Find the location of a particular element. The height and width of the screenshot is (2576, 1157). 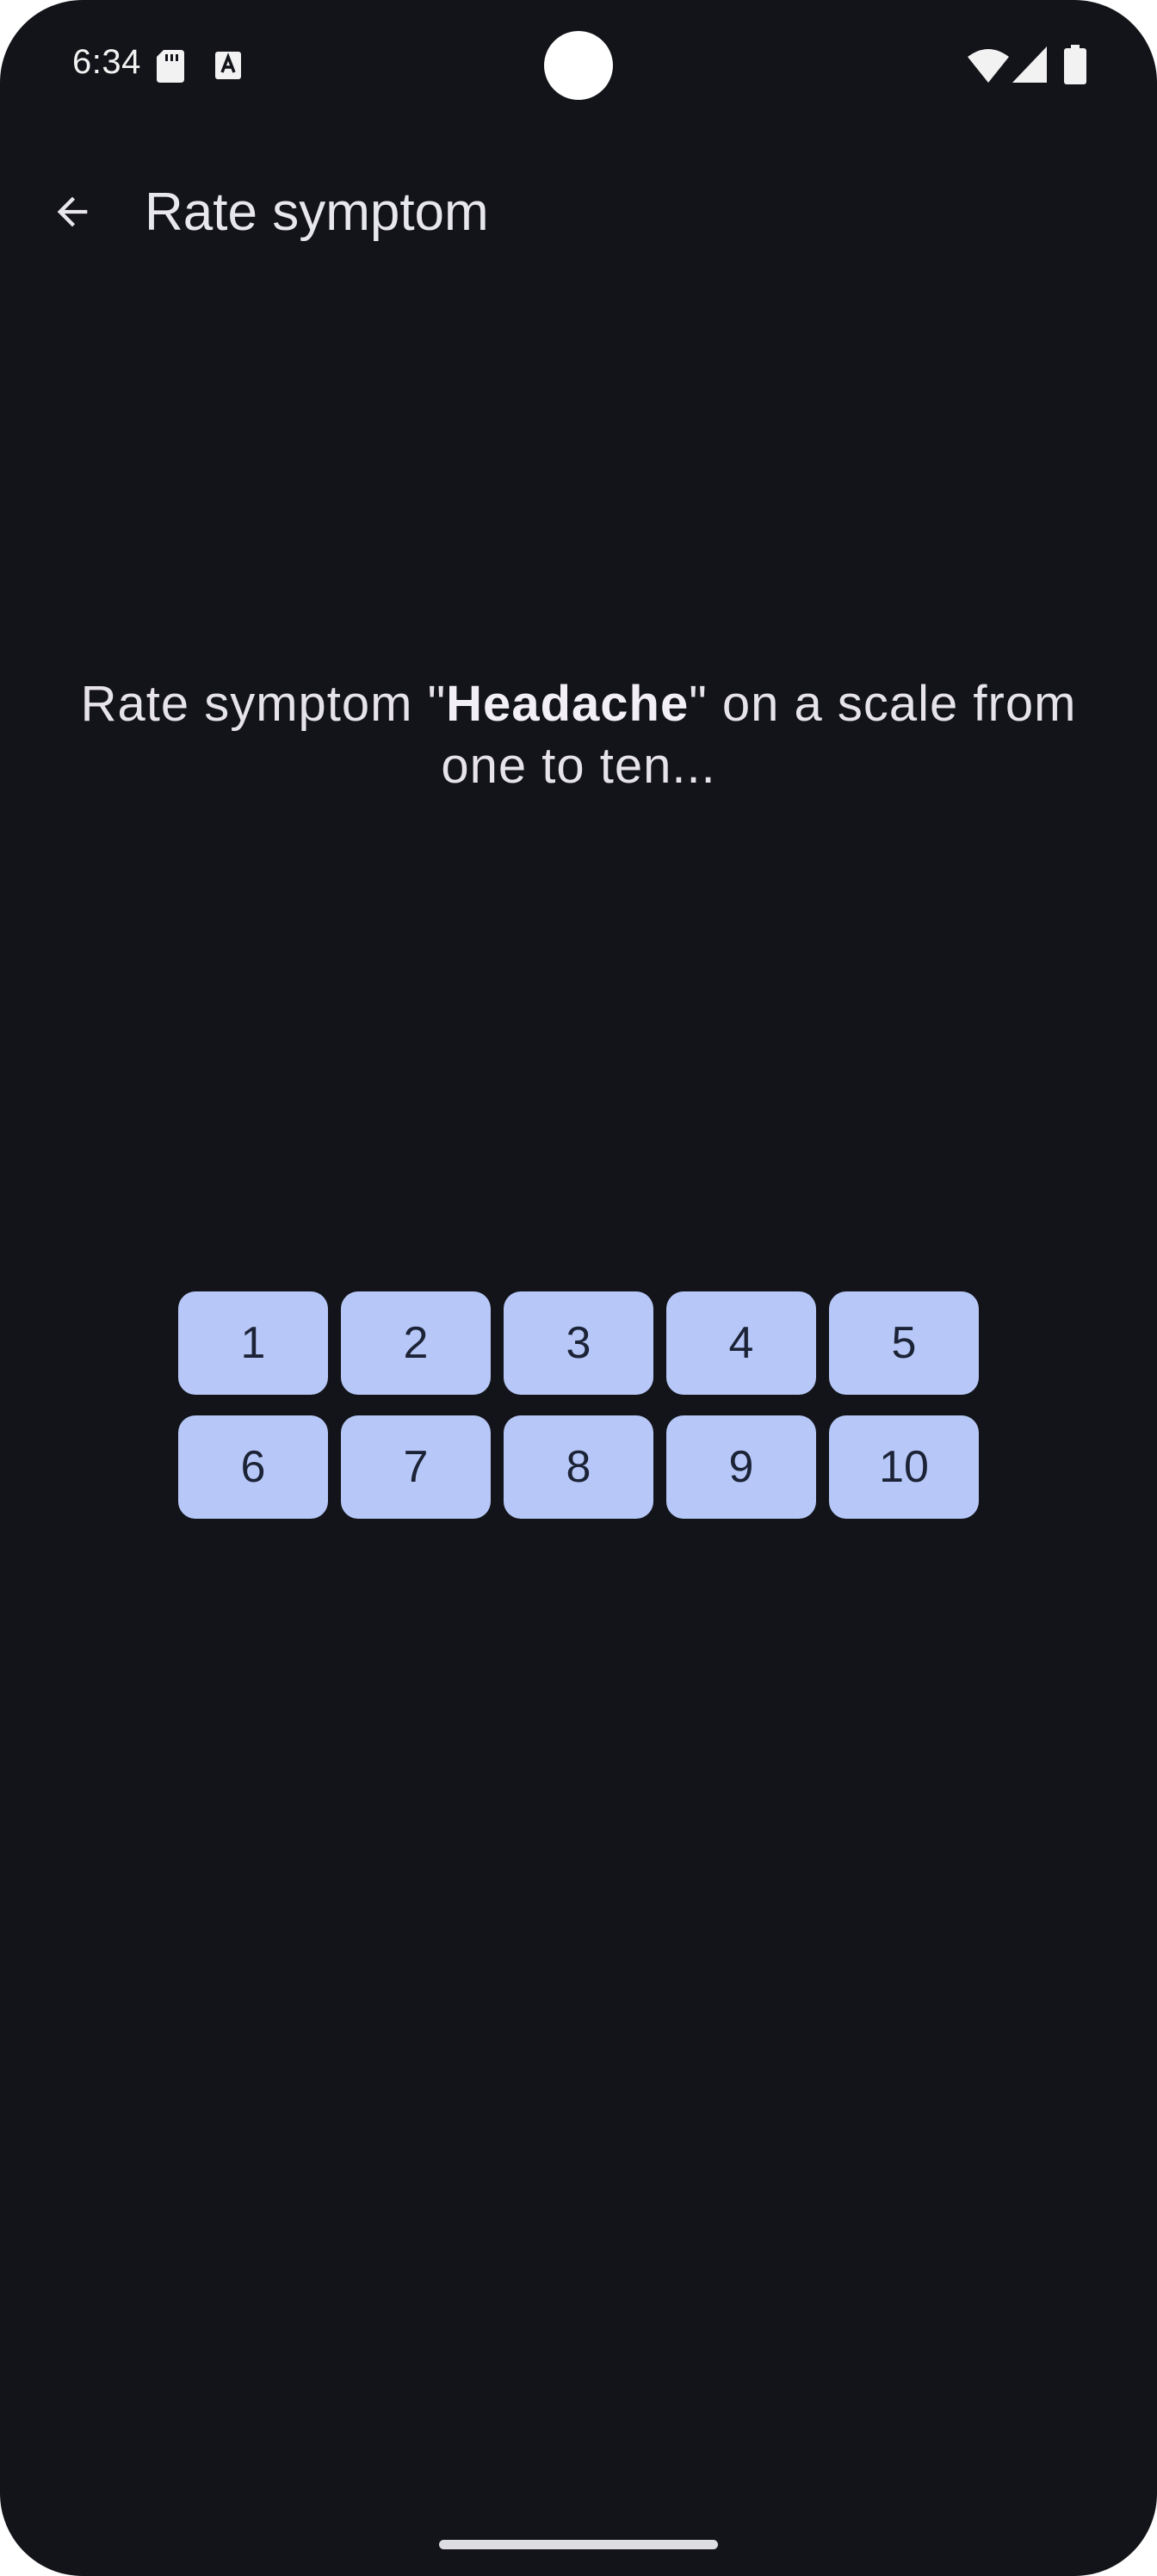

status-bar: 6:34 is located at coordinates (579, 64).